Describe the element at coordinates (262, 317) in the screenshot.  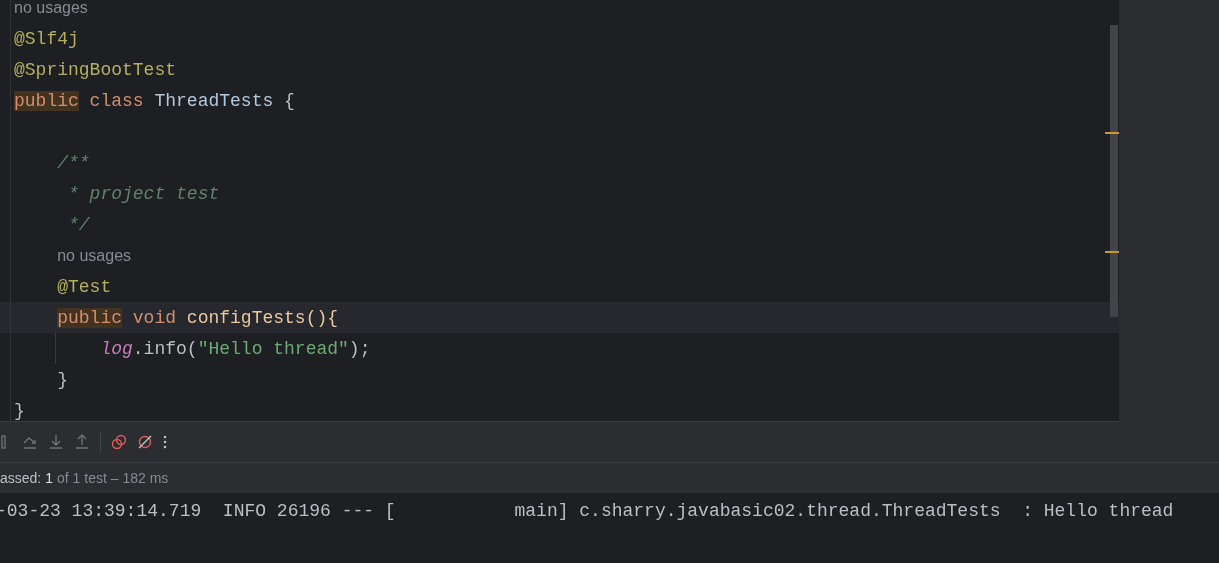
I see `method-name: configTests(){` at that location.